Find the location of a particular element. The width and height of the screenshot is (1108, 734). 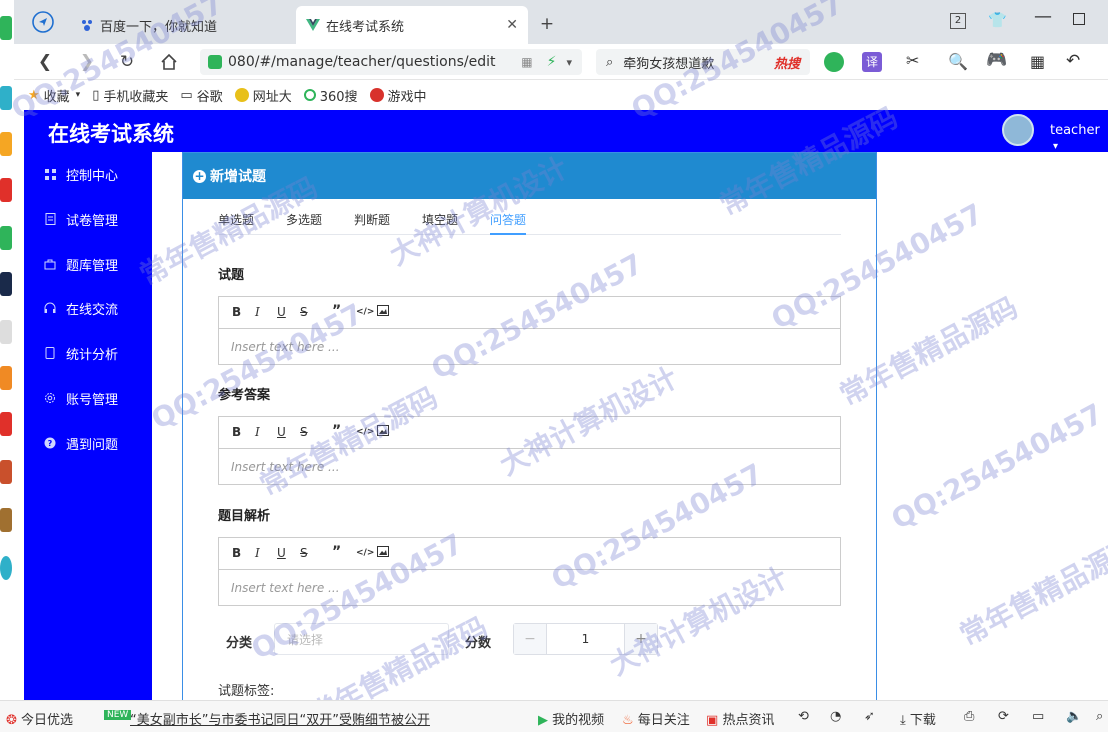

qr-icon: ▦ is located at coordinates (526, 62).